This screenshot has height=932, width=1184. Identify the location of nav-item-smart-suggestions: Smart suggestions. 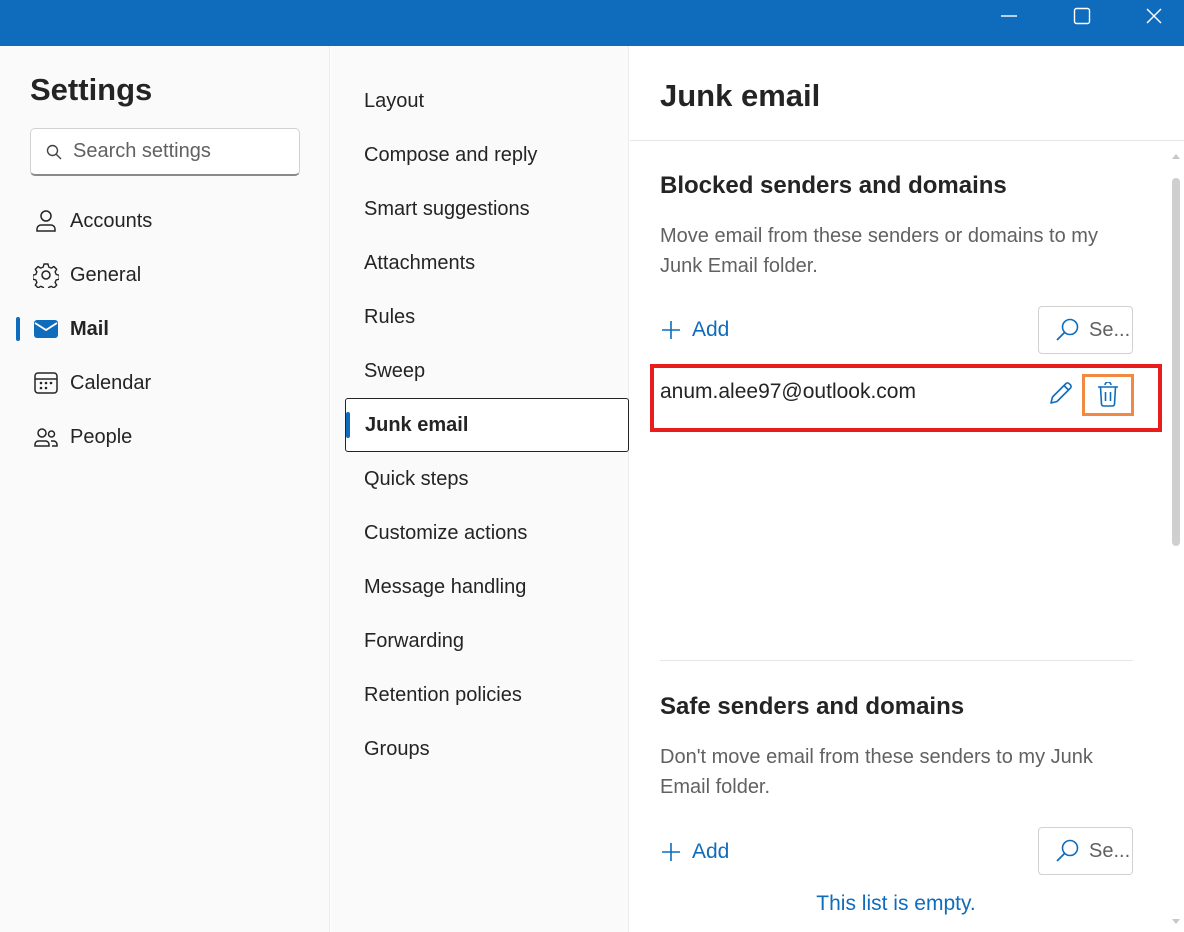
(487, 209).